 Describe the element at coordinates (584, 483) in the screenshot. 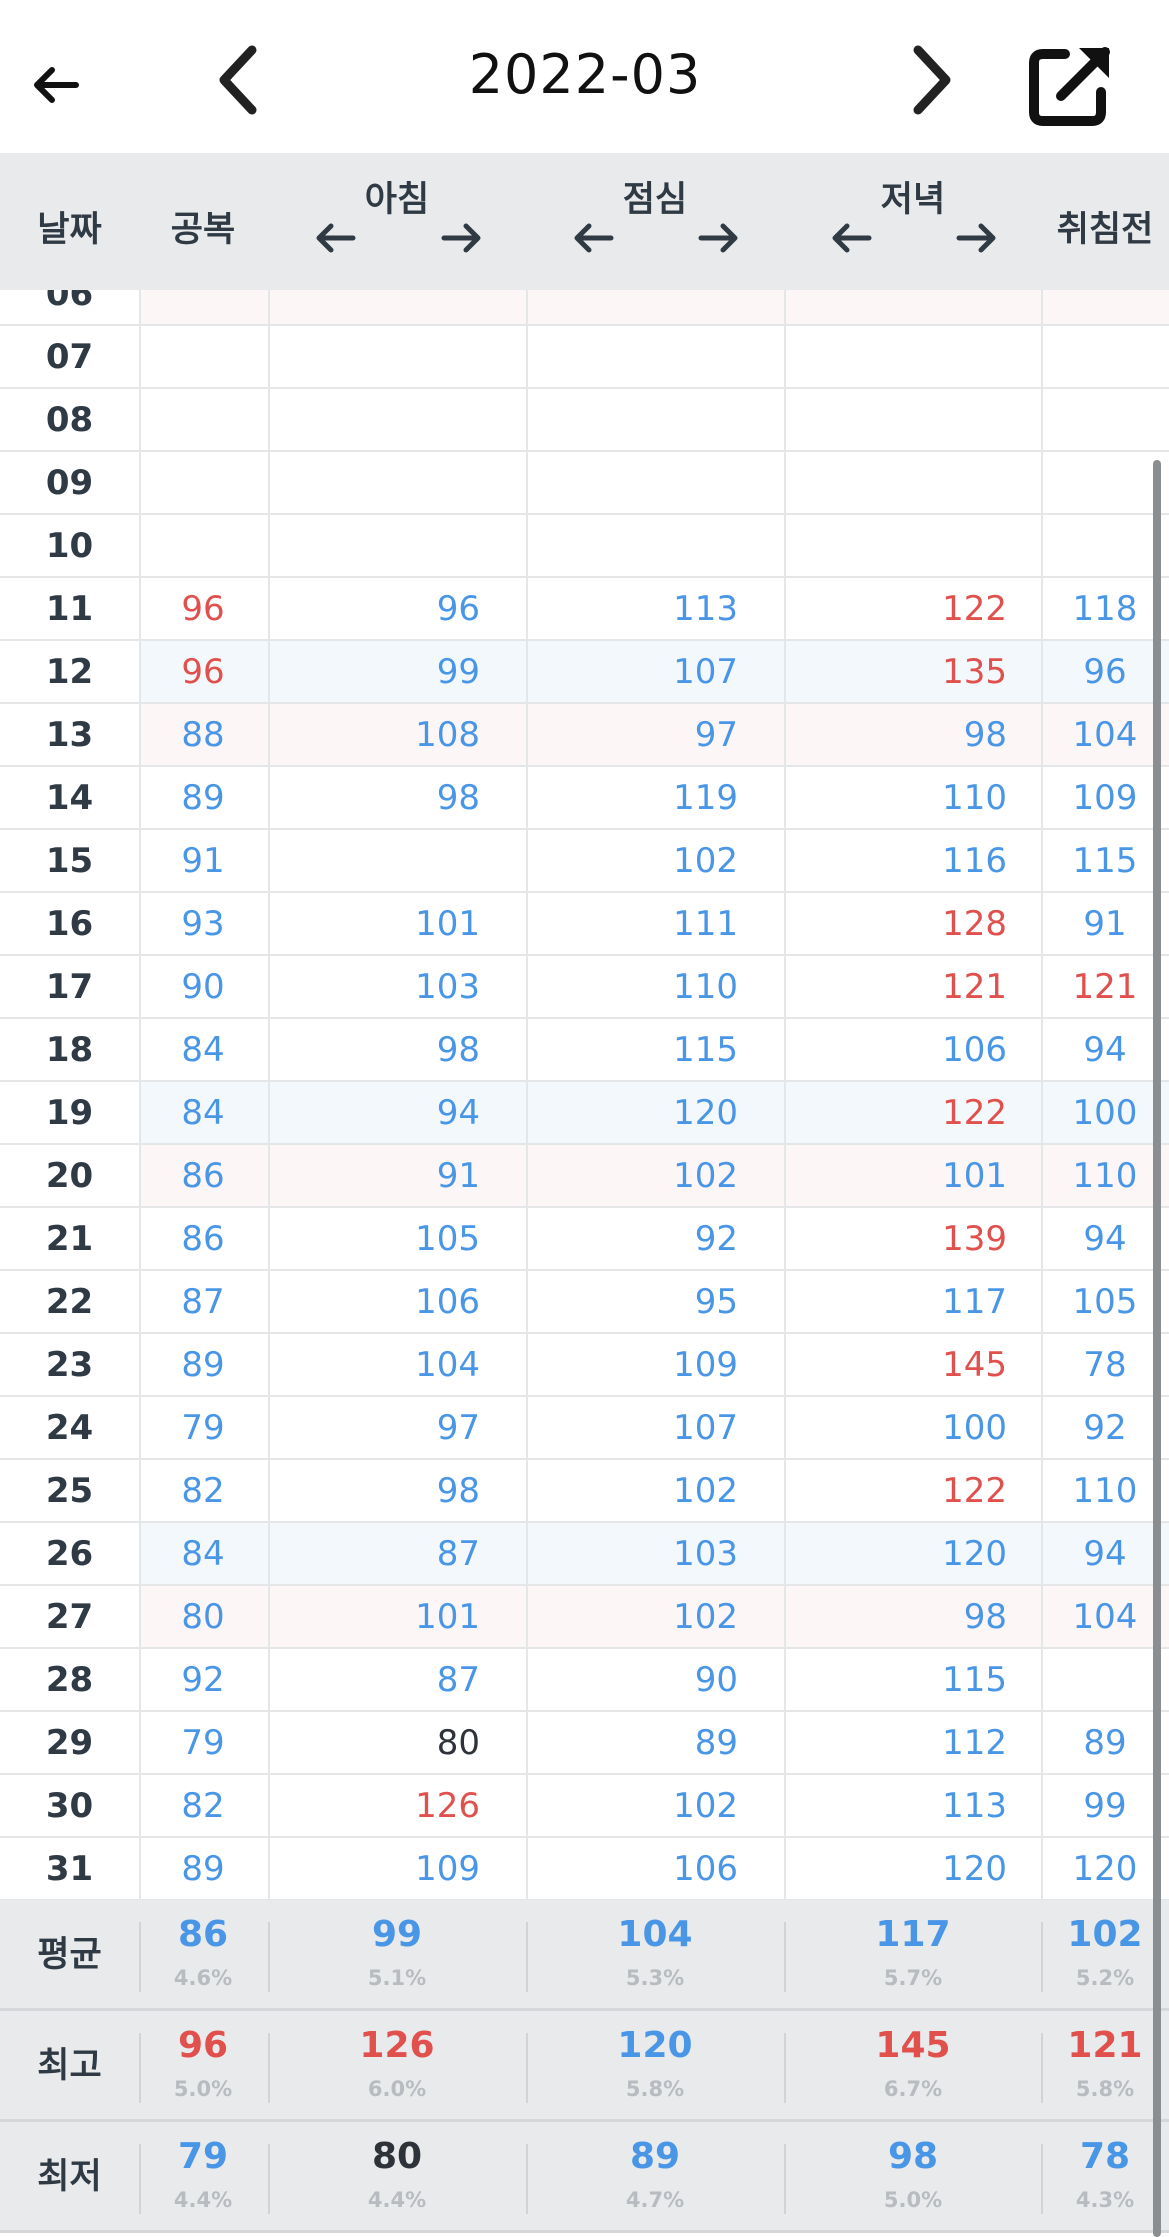

I see `table-row: 09` at that location.